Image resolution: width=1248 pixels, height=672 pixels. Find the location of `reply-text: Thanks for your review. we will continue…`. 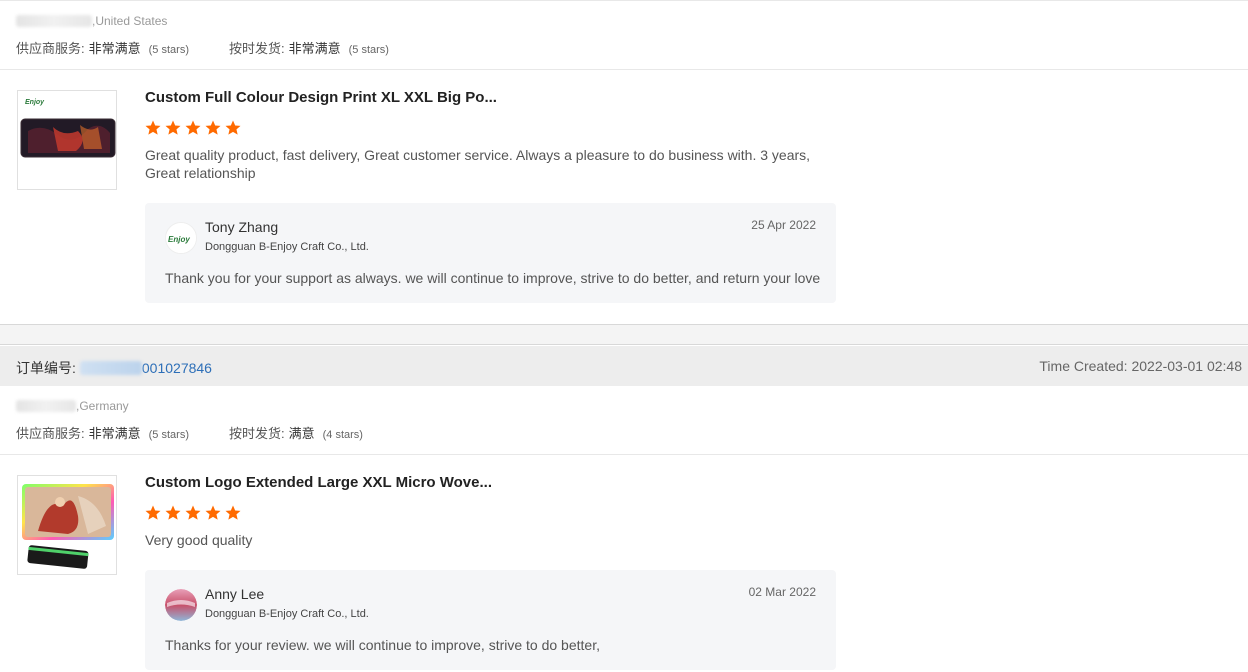

reply-text: Thanks for your review. we will continue… is located at coordinates (382, 645).